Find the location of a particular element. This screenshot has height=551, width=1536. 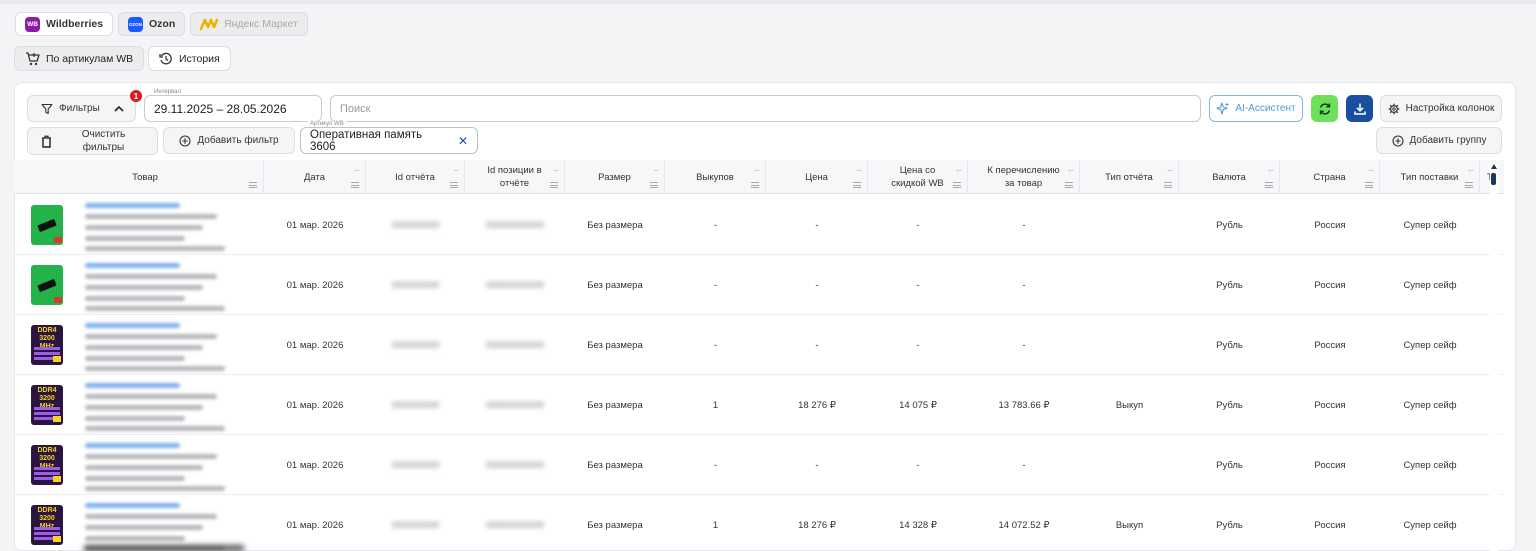

refresh-button is located at coordinates (1324, 108).